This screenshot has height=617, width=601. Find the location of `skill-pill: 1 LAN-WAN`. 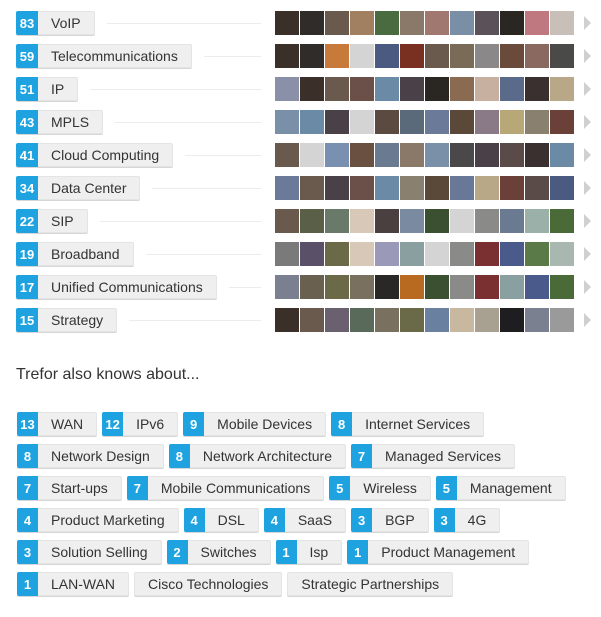

skill-pill: 1 LAN-WAN is located at coordinates (73, 584).